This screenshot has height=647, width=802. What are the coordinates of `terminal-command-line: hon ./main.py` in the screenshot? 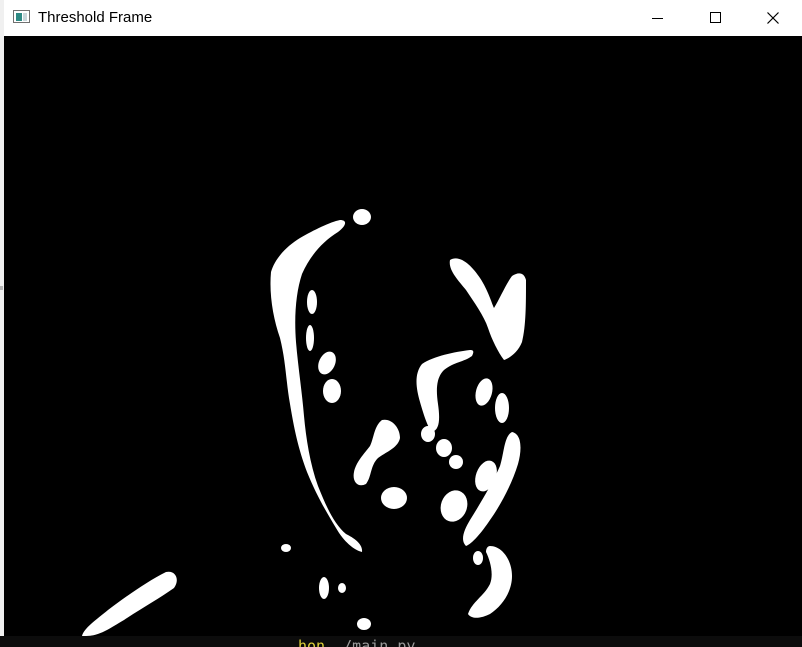 It's located at (356, 642).